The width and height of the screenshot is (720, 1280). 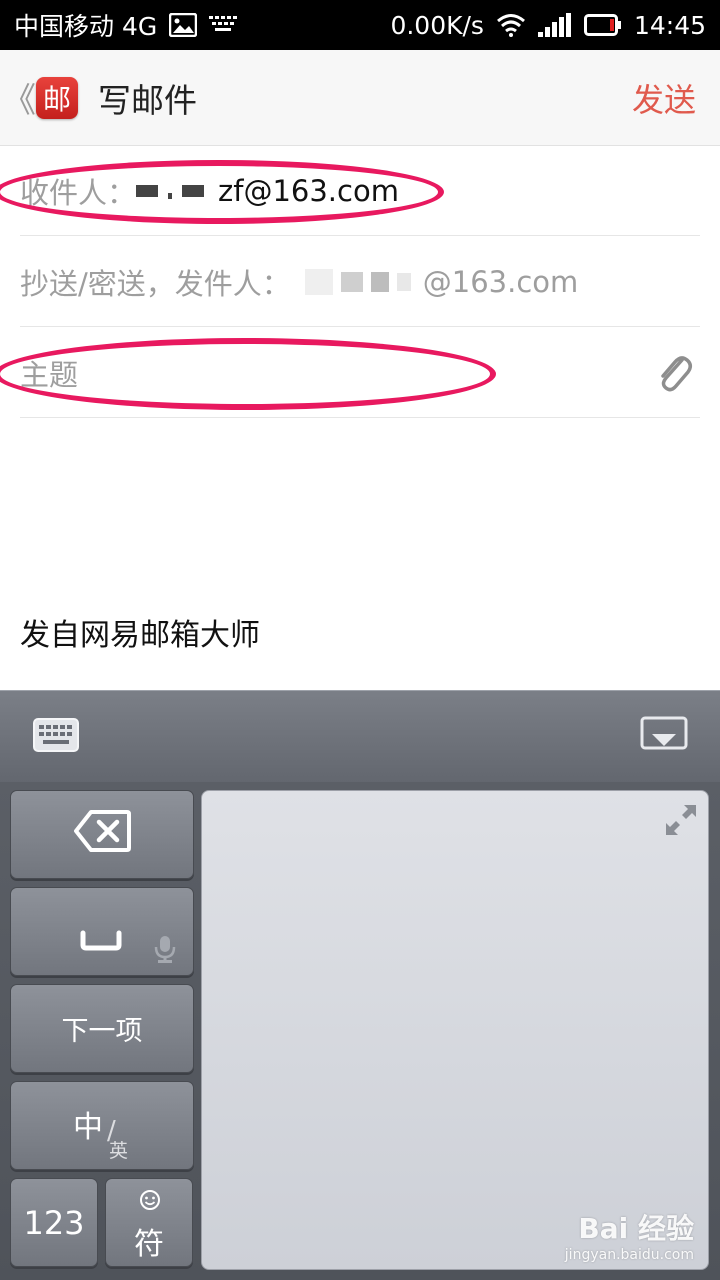 I want to click on watermark-sub: jingyan.baidu.com, so click(x=629, y=1255).